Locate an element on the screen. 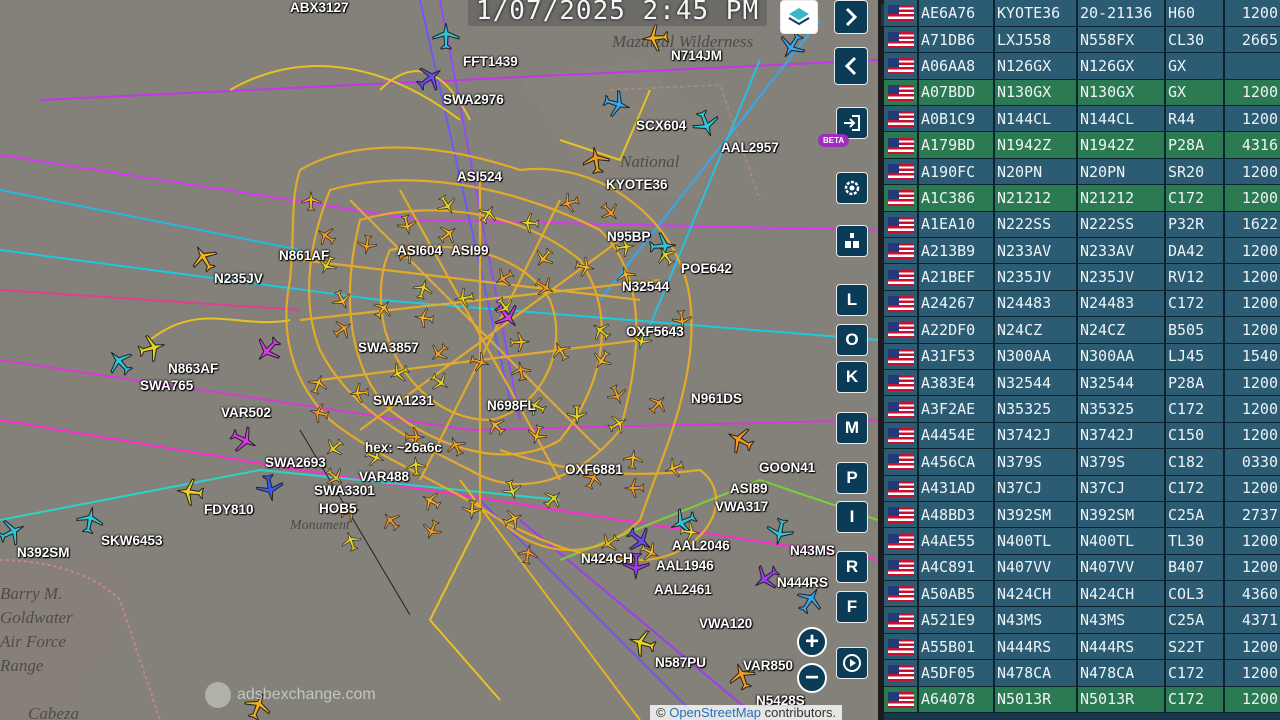  aircraft-label: SCX604 is located at coordinates (661, 125).